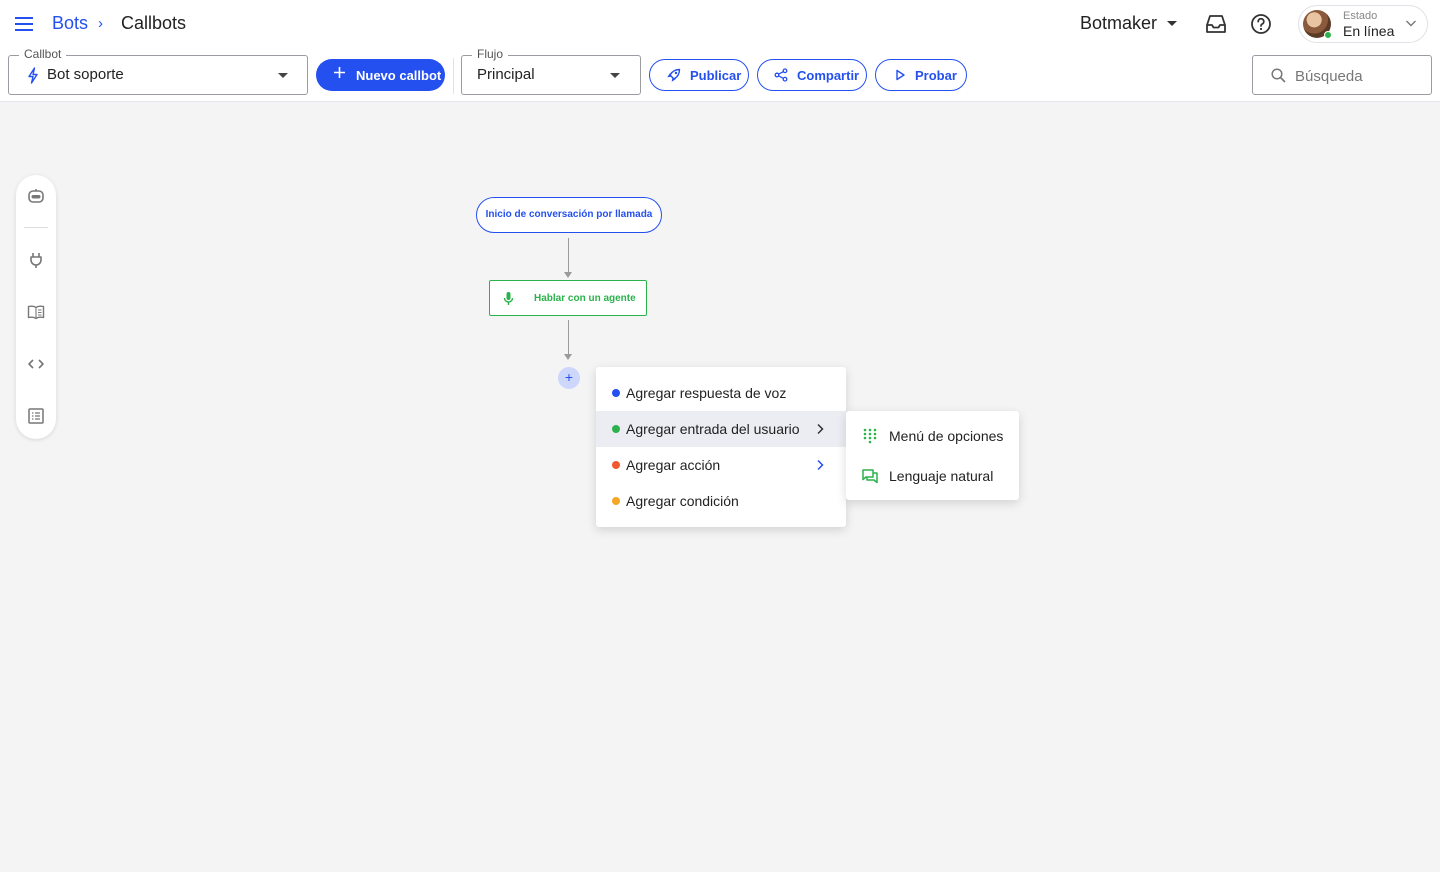 The height and width of the screenshot is (872, 1440). What do you see at coordinates (828, 75) in the screenshot?
I see `share-label: Compartir` at bounding box center [828, 75].